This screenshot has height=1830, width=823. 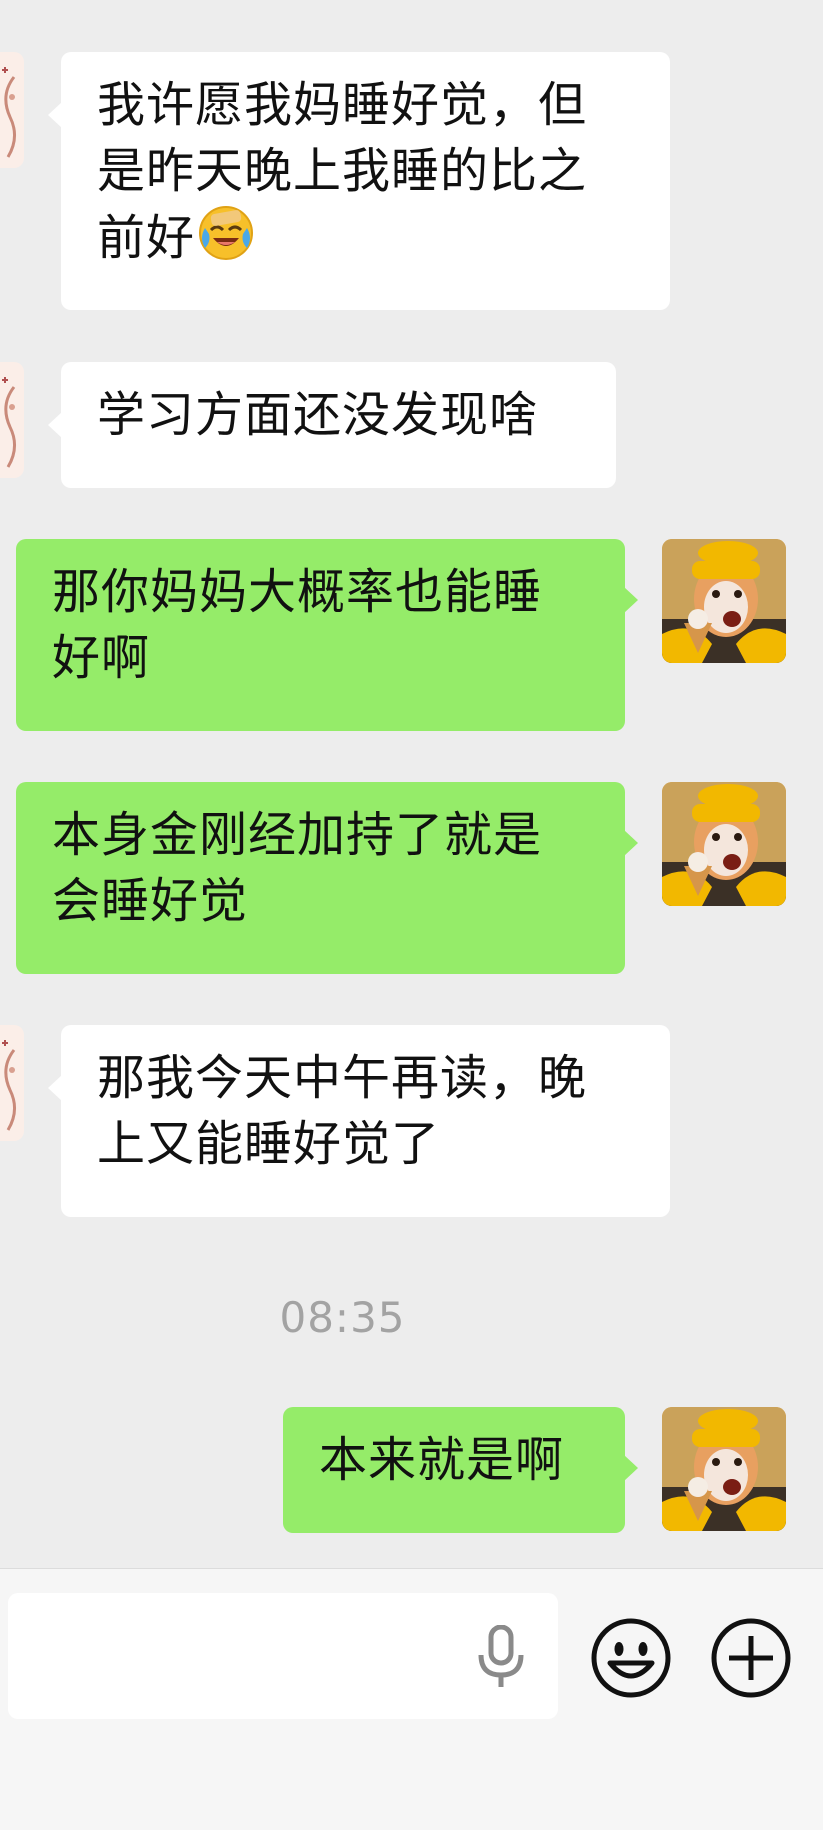 What do you see at coordinates (342, 1317) in the screenshot?
I see `message-timestamp: 08:35` at bounding box center [342, 1317].